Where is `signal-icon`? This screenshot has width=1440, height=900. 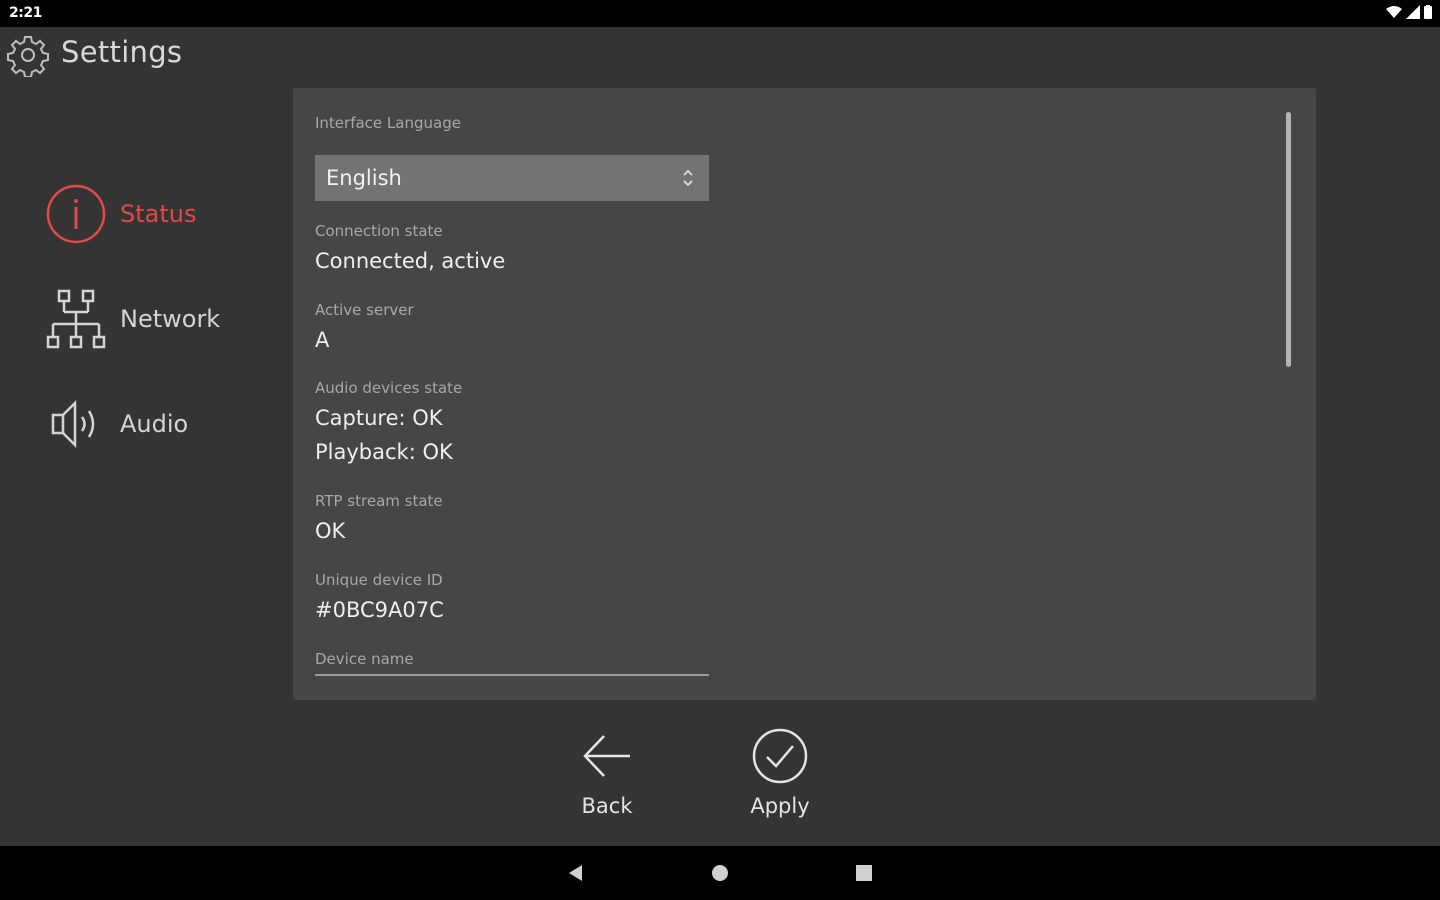
signal-icon is located at coordinates (1413, 12).